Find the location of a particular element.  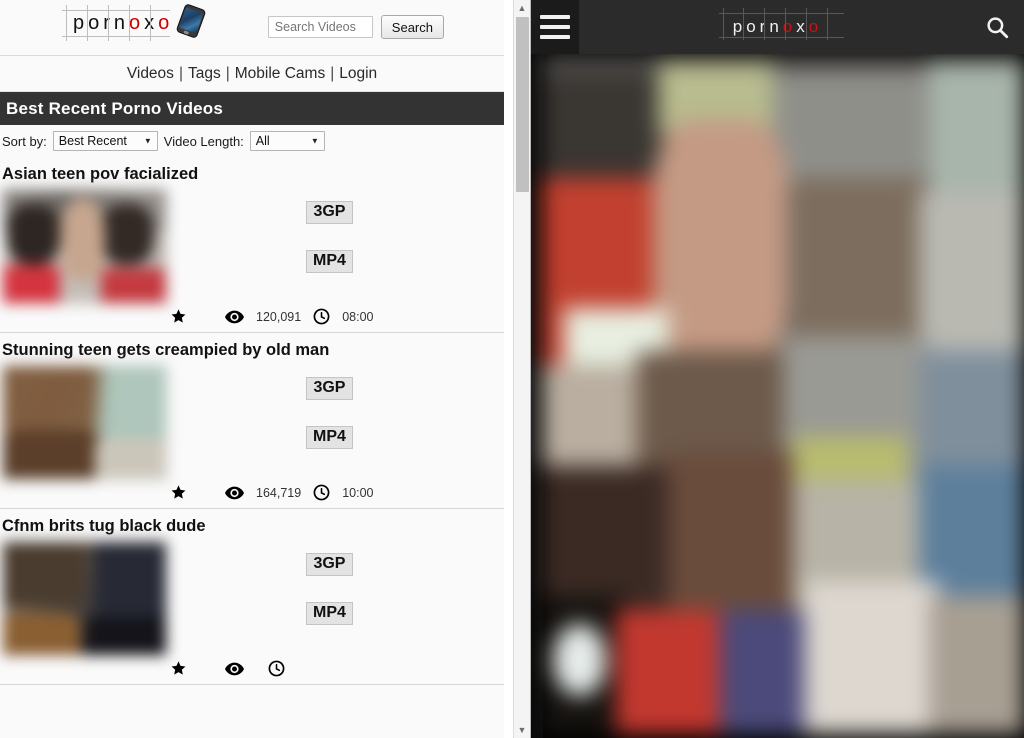

main-nav: Videos | Tags | Mobile Cams | Login is located at coordinates (252, 74).